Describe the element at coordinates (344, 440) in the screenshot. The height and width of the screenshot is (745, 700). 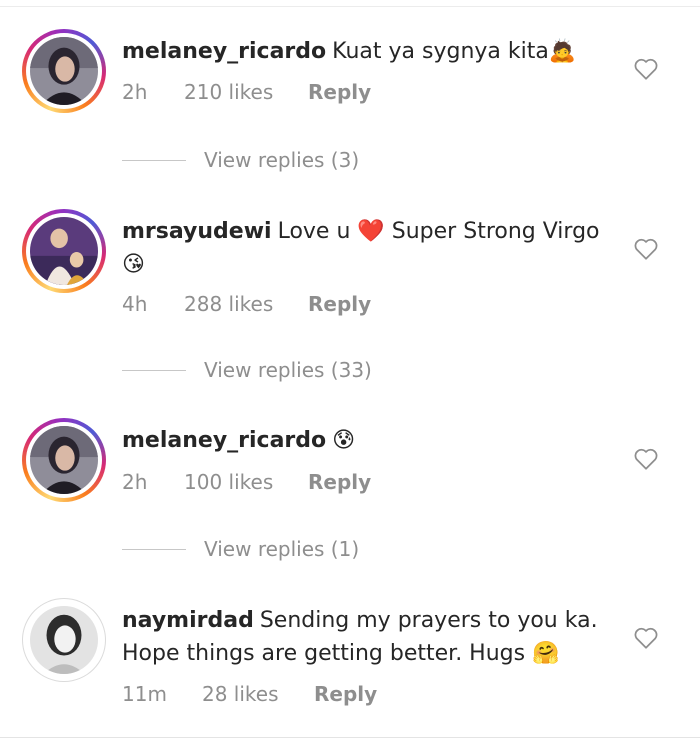
I see `comment-body: 😰` at that location.